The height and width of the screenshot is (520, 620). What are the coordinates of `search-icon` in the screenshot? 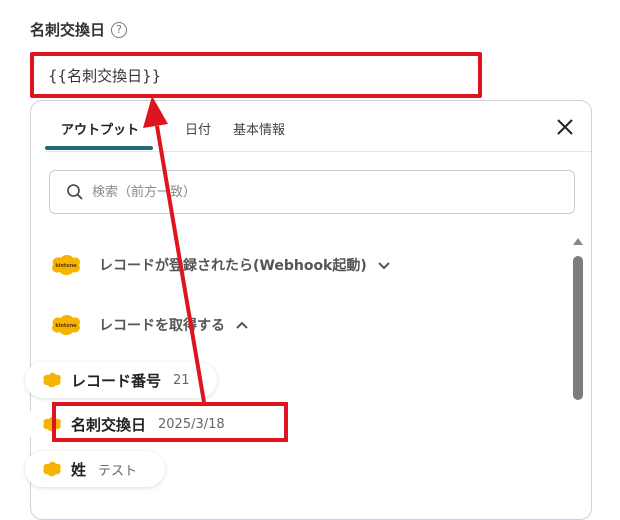 It's located at (75, 192).